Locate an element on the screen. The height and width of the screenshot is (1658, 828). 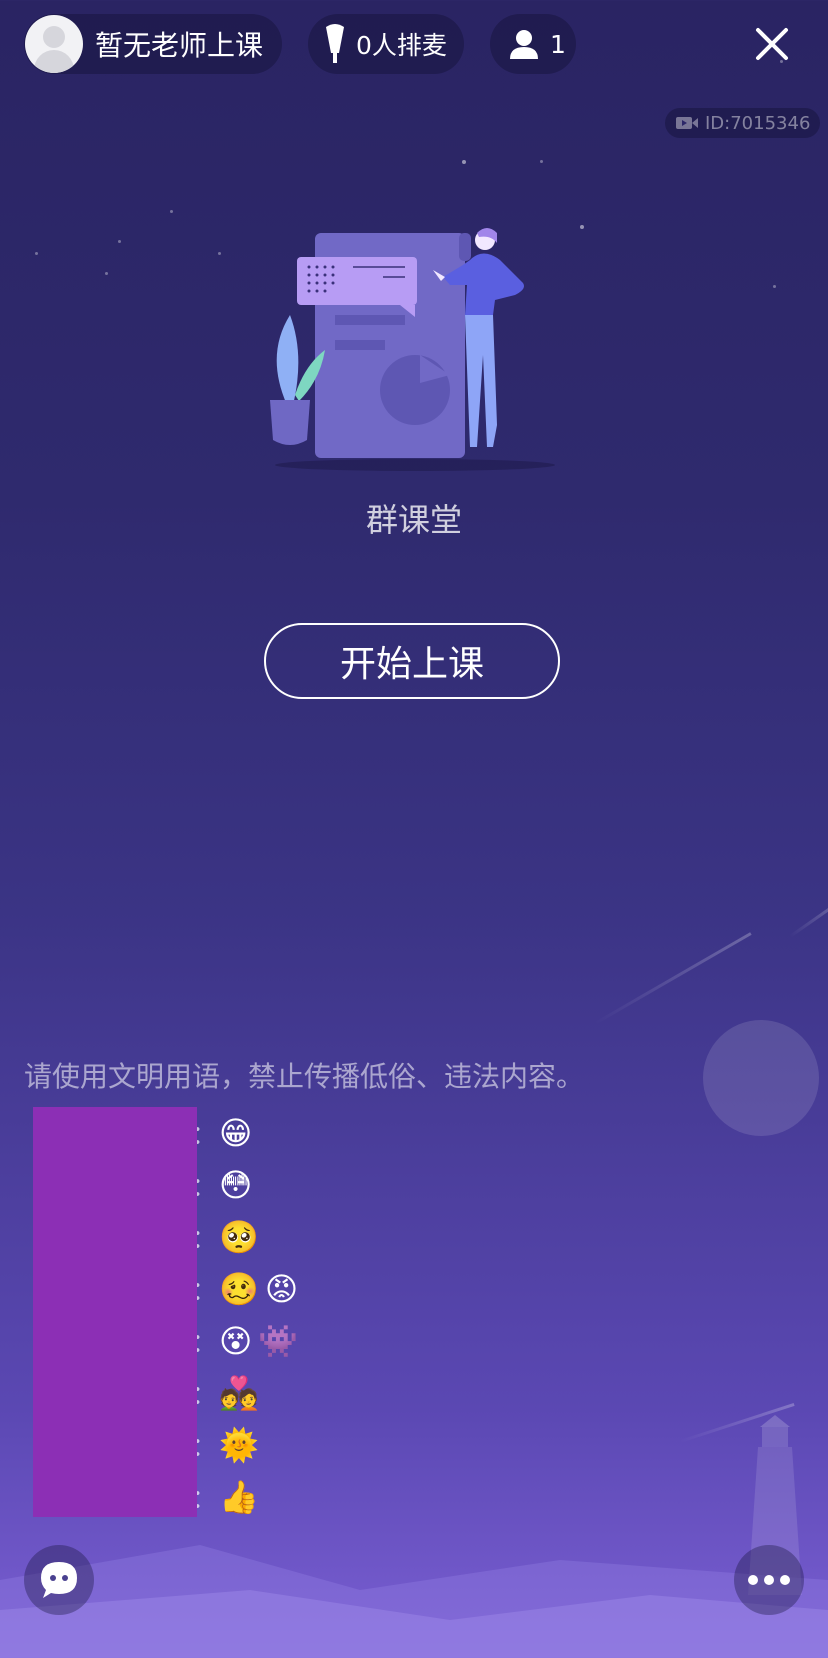
emoji: 😳 is located at coordinates (236, 1185).